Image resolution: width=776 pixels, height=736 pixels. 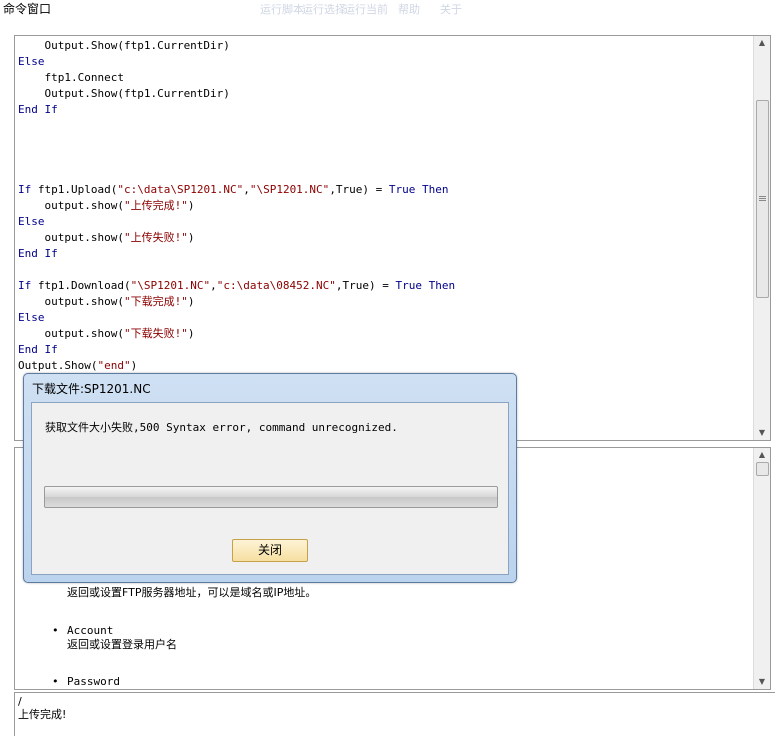 What do you see at coordinates (91, 389) in the screenshot?
I see `dialog-title: 下载文件:SP1201.NC` at bounding box center [91, 389].